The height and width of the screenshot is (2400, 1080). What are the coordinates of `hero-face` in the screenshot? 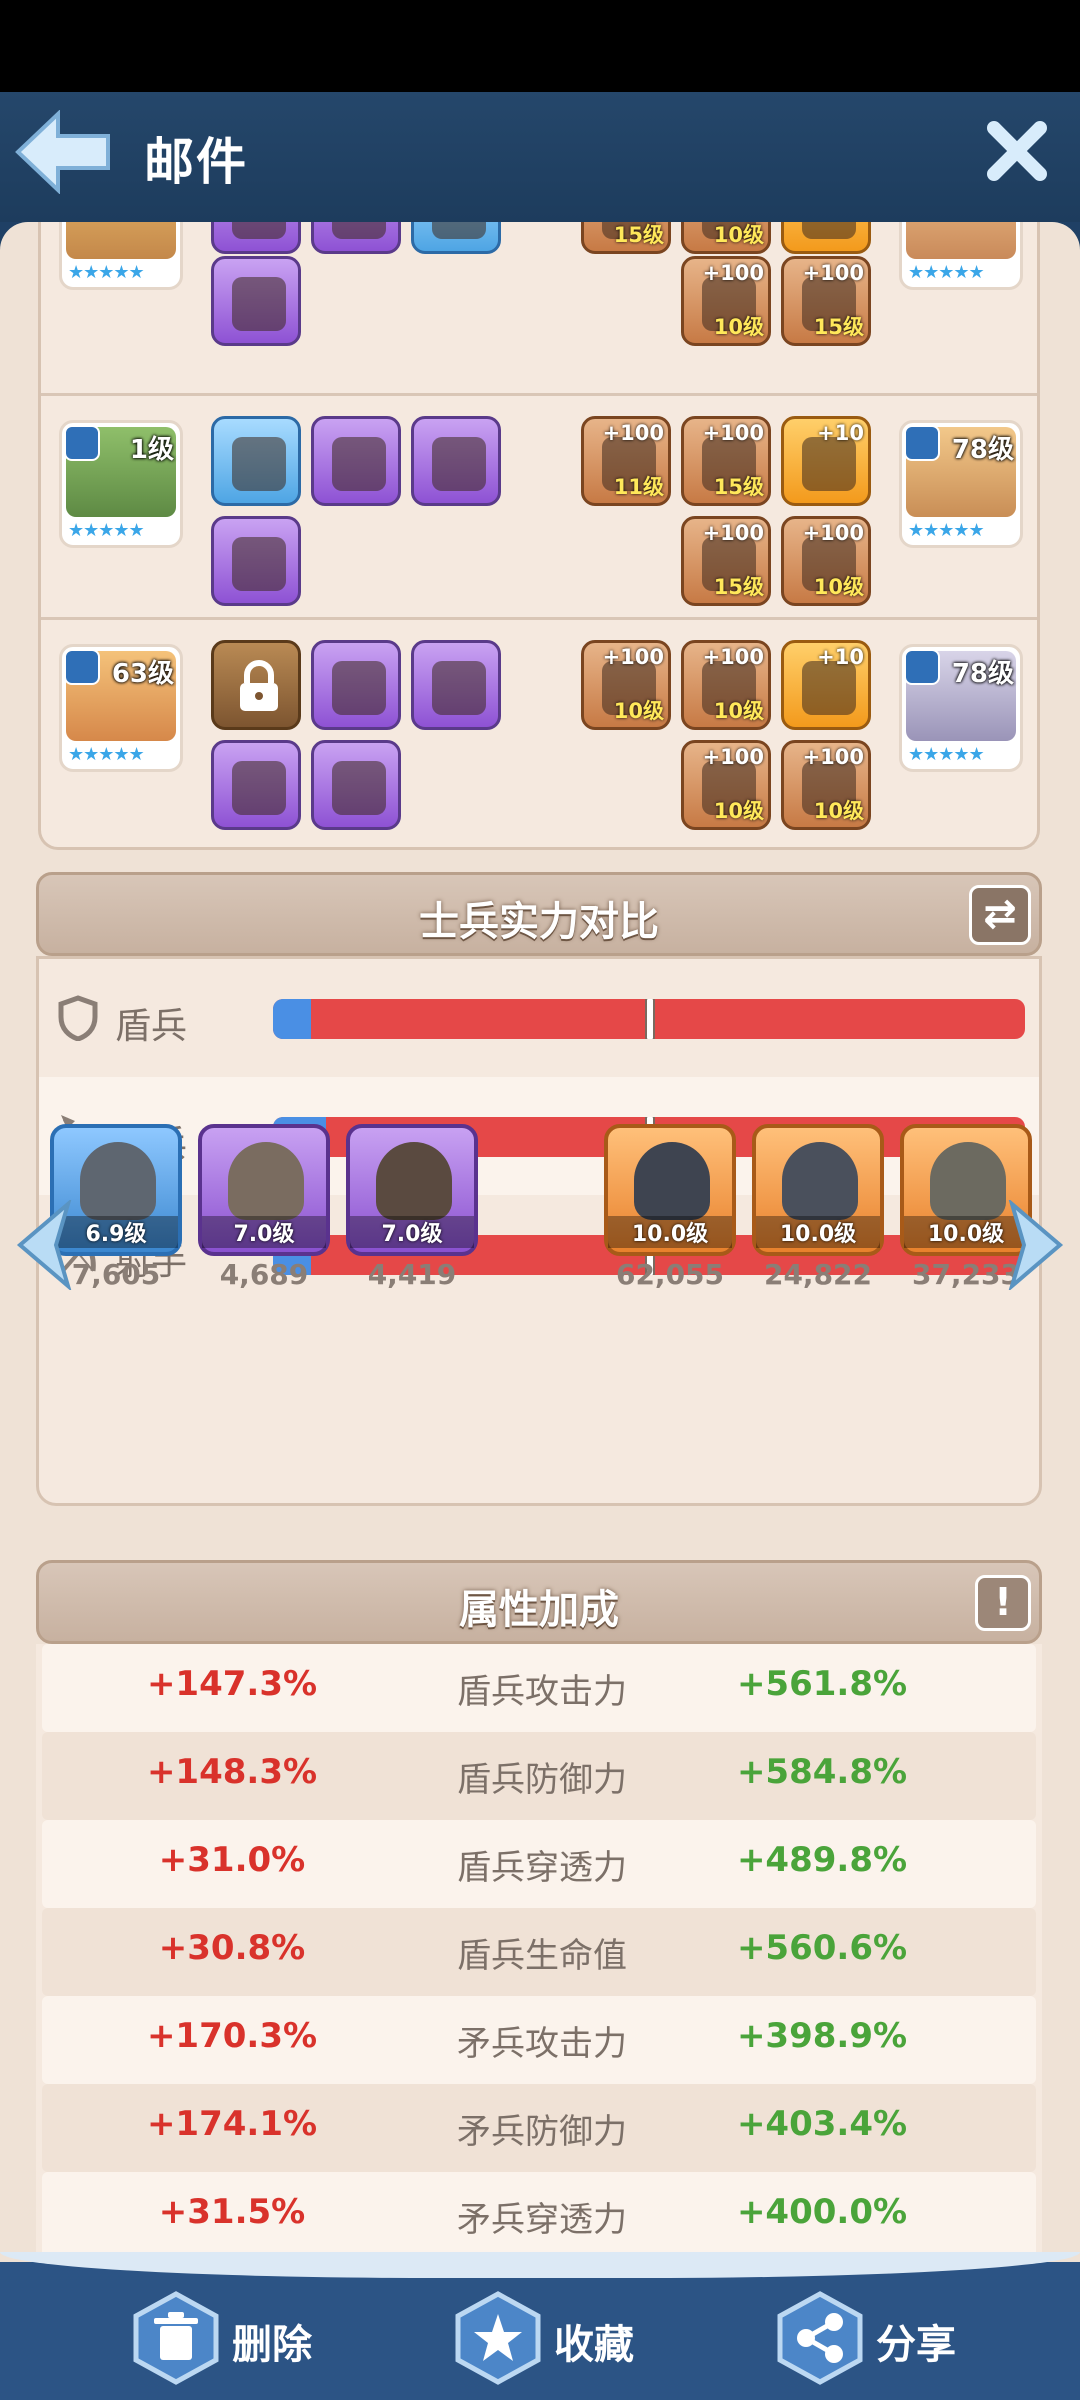 It's located at (961, 240).